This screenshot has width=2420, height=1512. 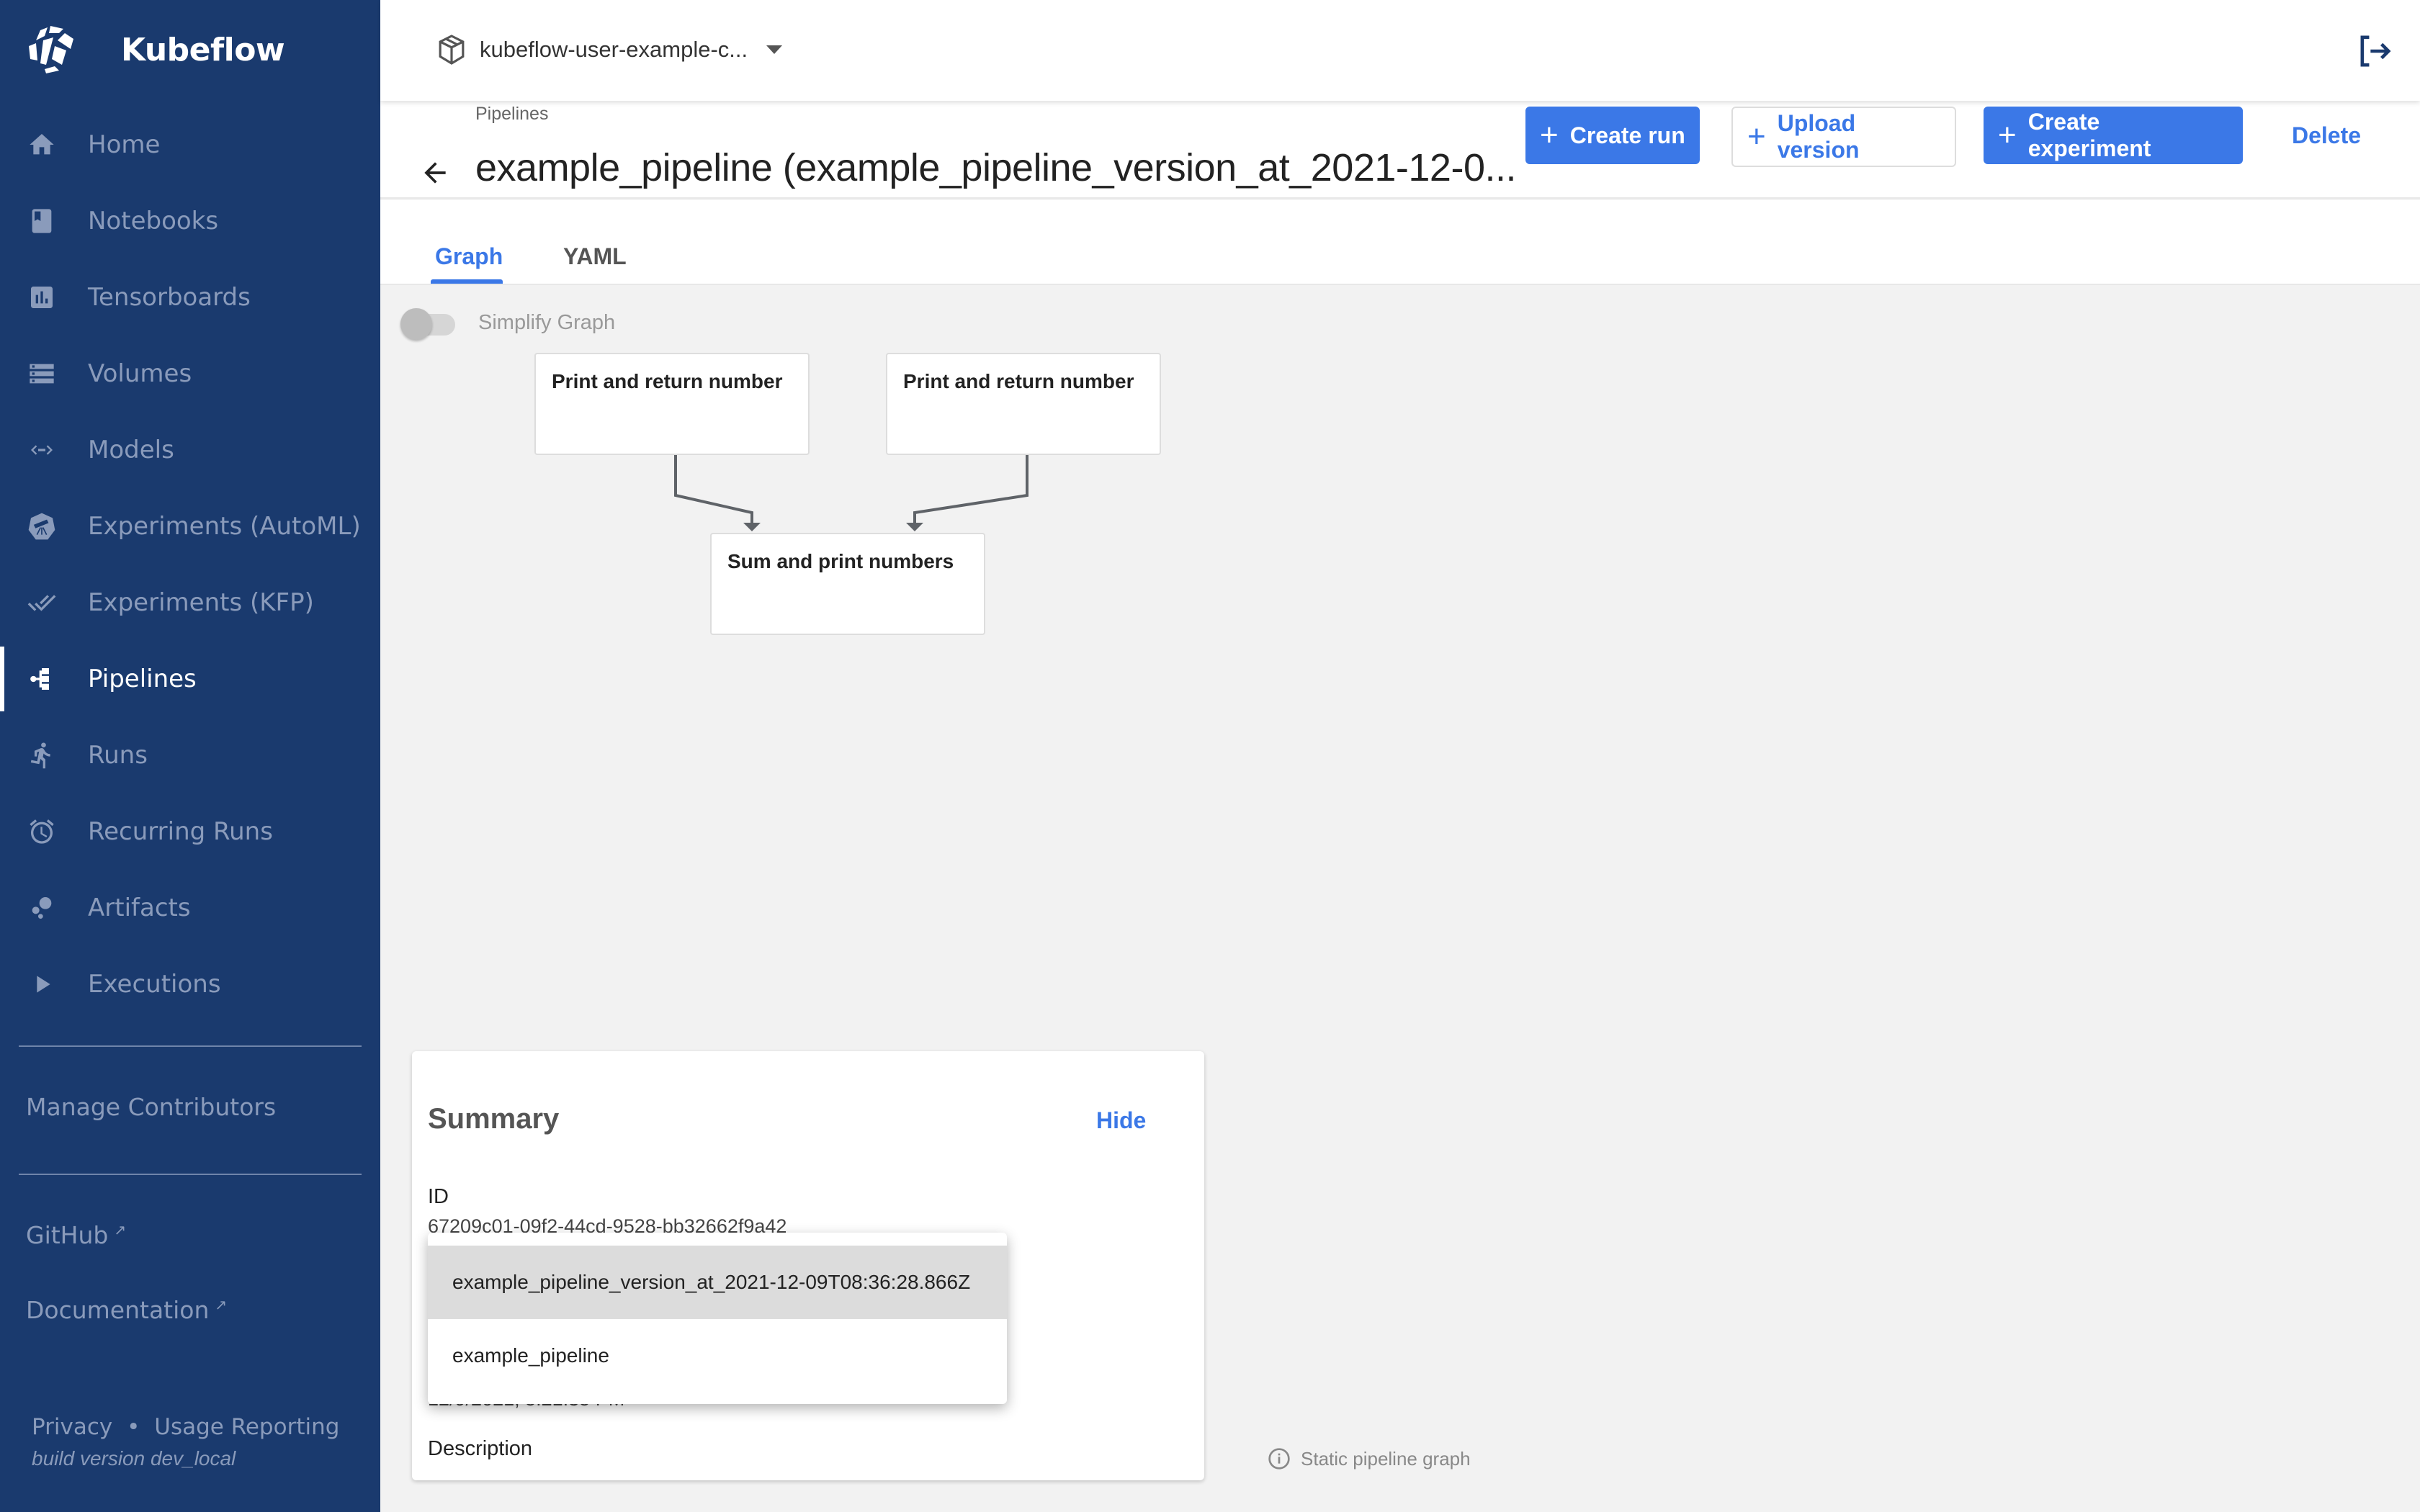 I want to click on id-label: ID, so click(x=438, y=1196).